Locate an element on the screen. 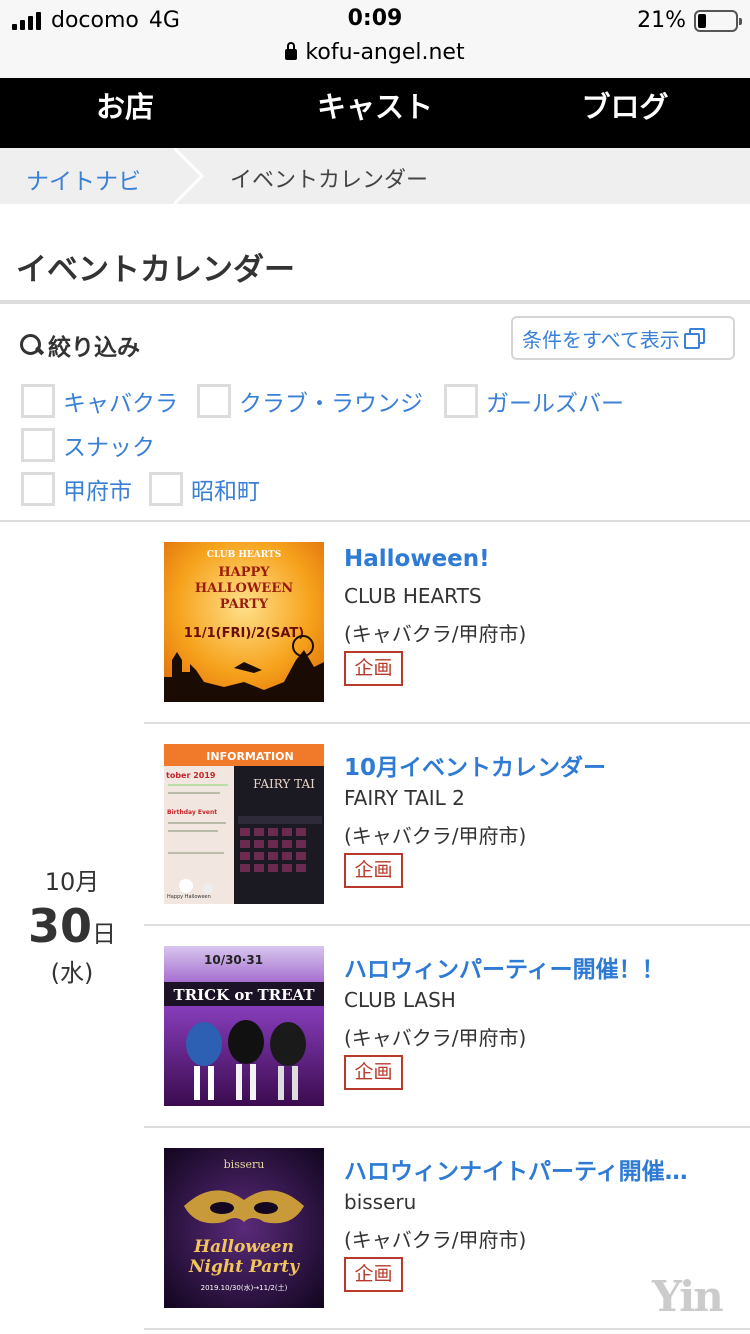 This screenshot has height=1334, width=750. date-weekday: (水) is located at coordinates (72, 973).